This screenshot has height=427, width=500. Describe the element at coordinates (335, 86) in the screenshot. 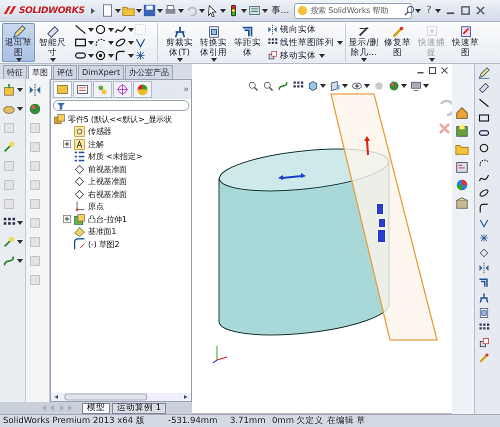

I see `section-icon` at that location.